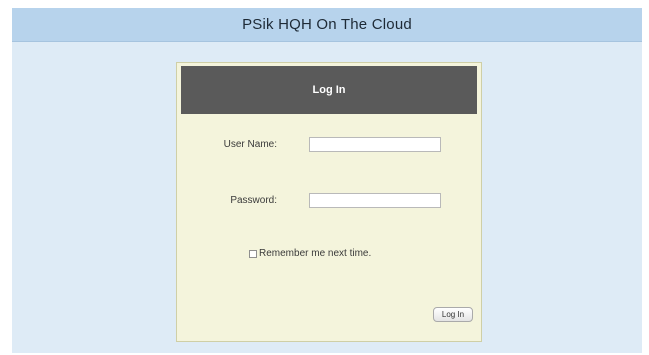  I want to click on login-header: Log In, so click(329, 90).